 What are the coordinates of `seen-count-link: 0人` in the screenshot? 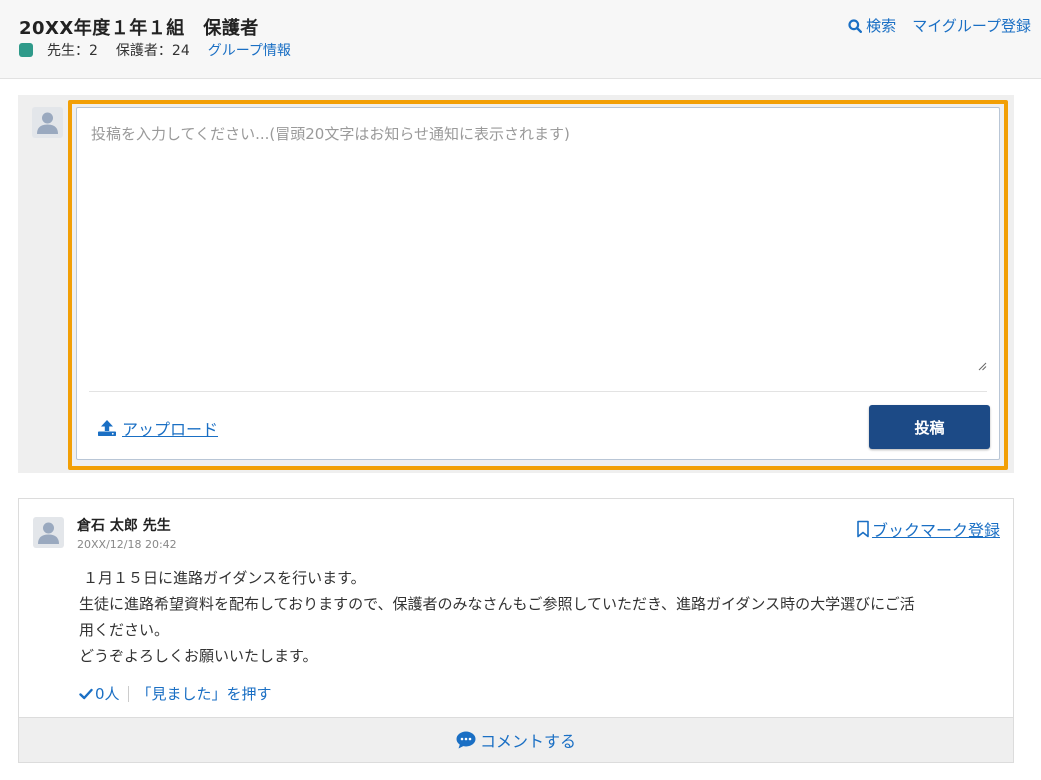 It's located at (99, 693).